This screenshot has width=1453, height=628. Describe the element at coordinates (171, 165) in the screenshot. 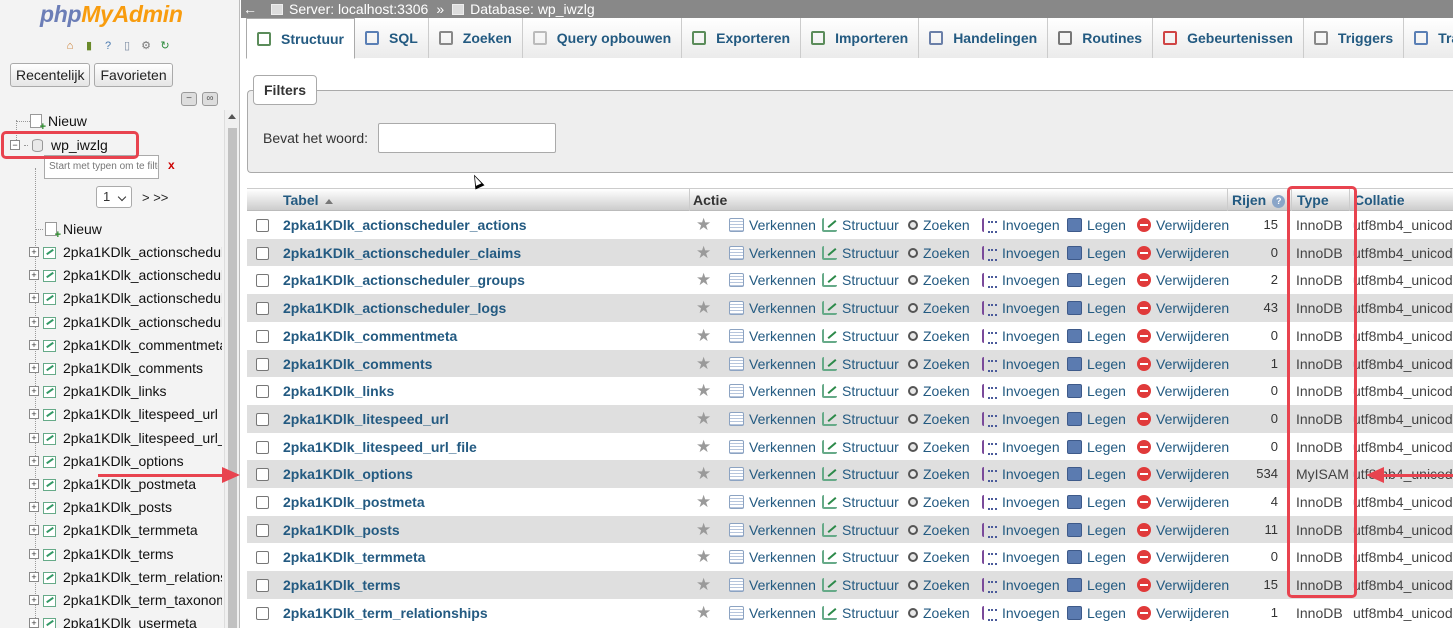

I see `filter-clear-button: x` at that location.